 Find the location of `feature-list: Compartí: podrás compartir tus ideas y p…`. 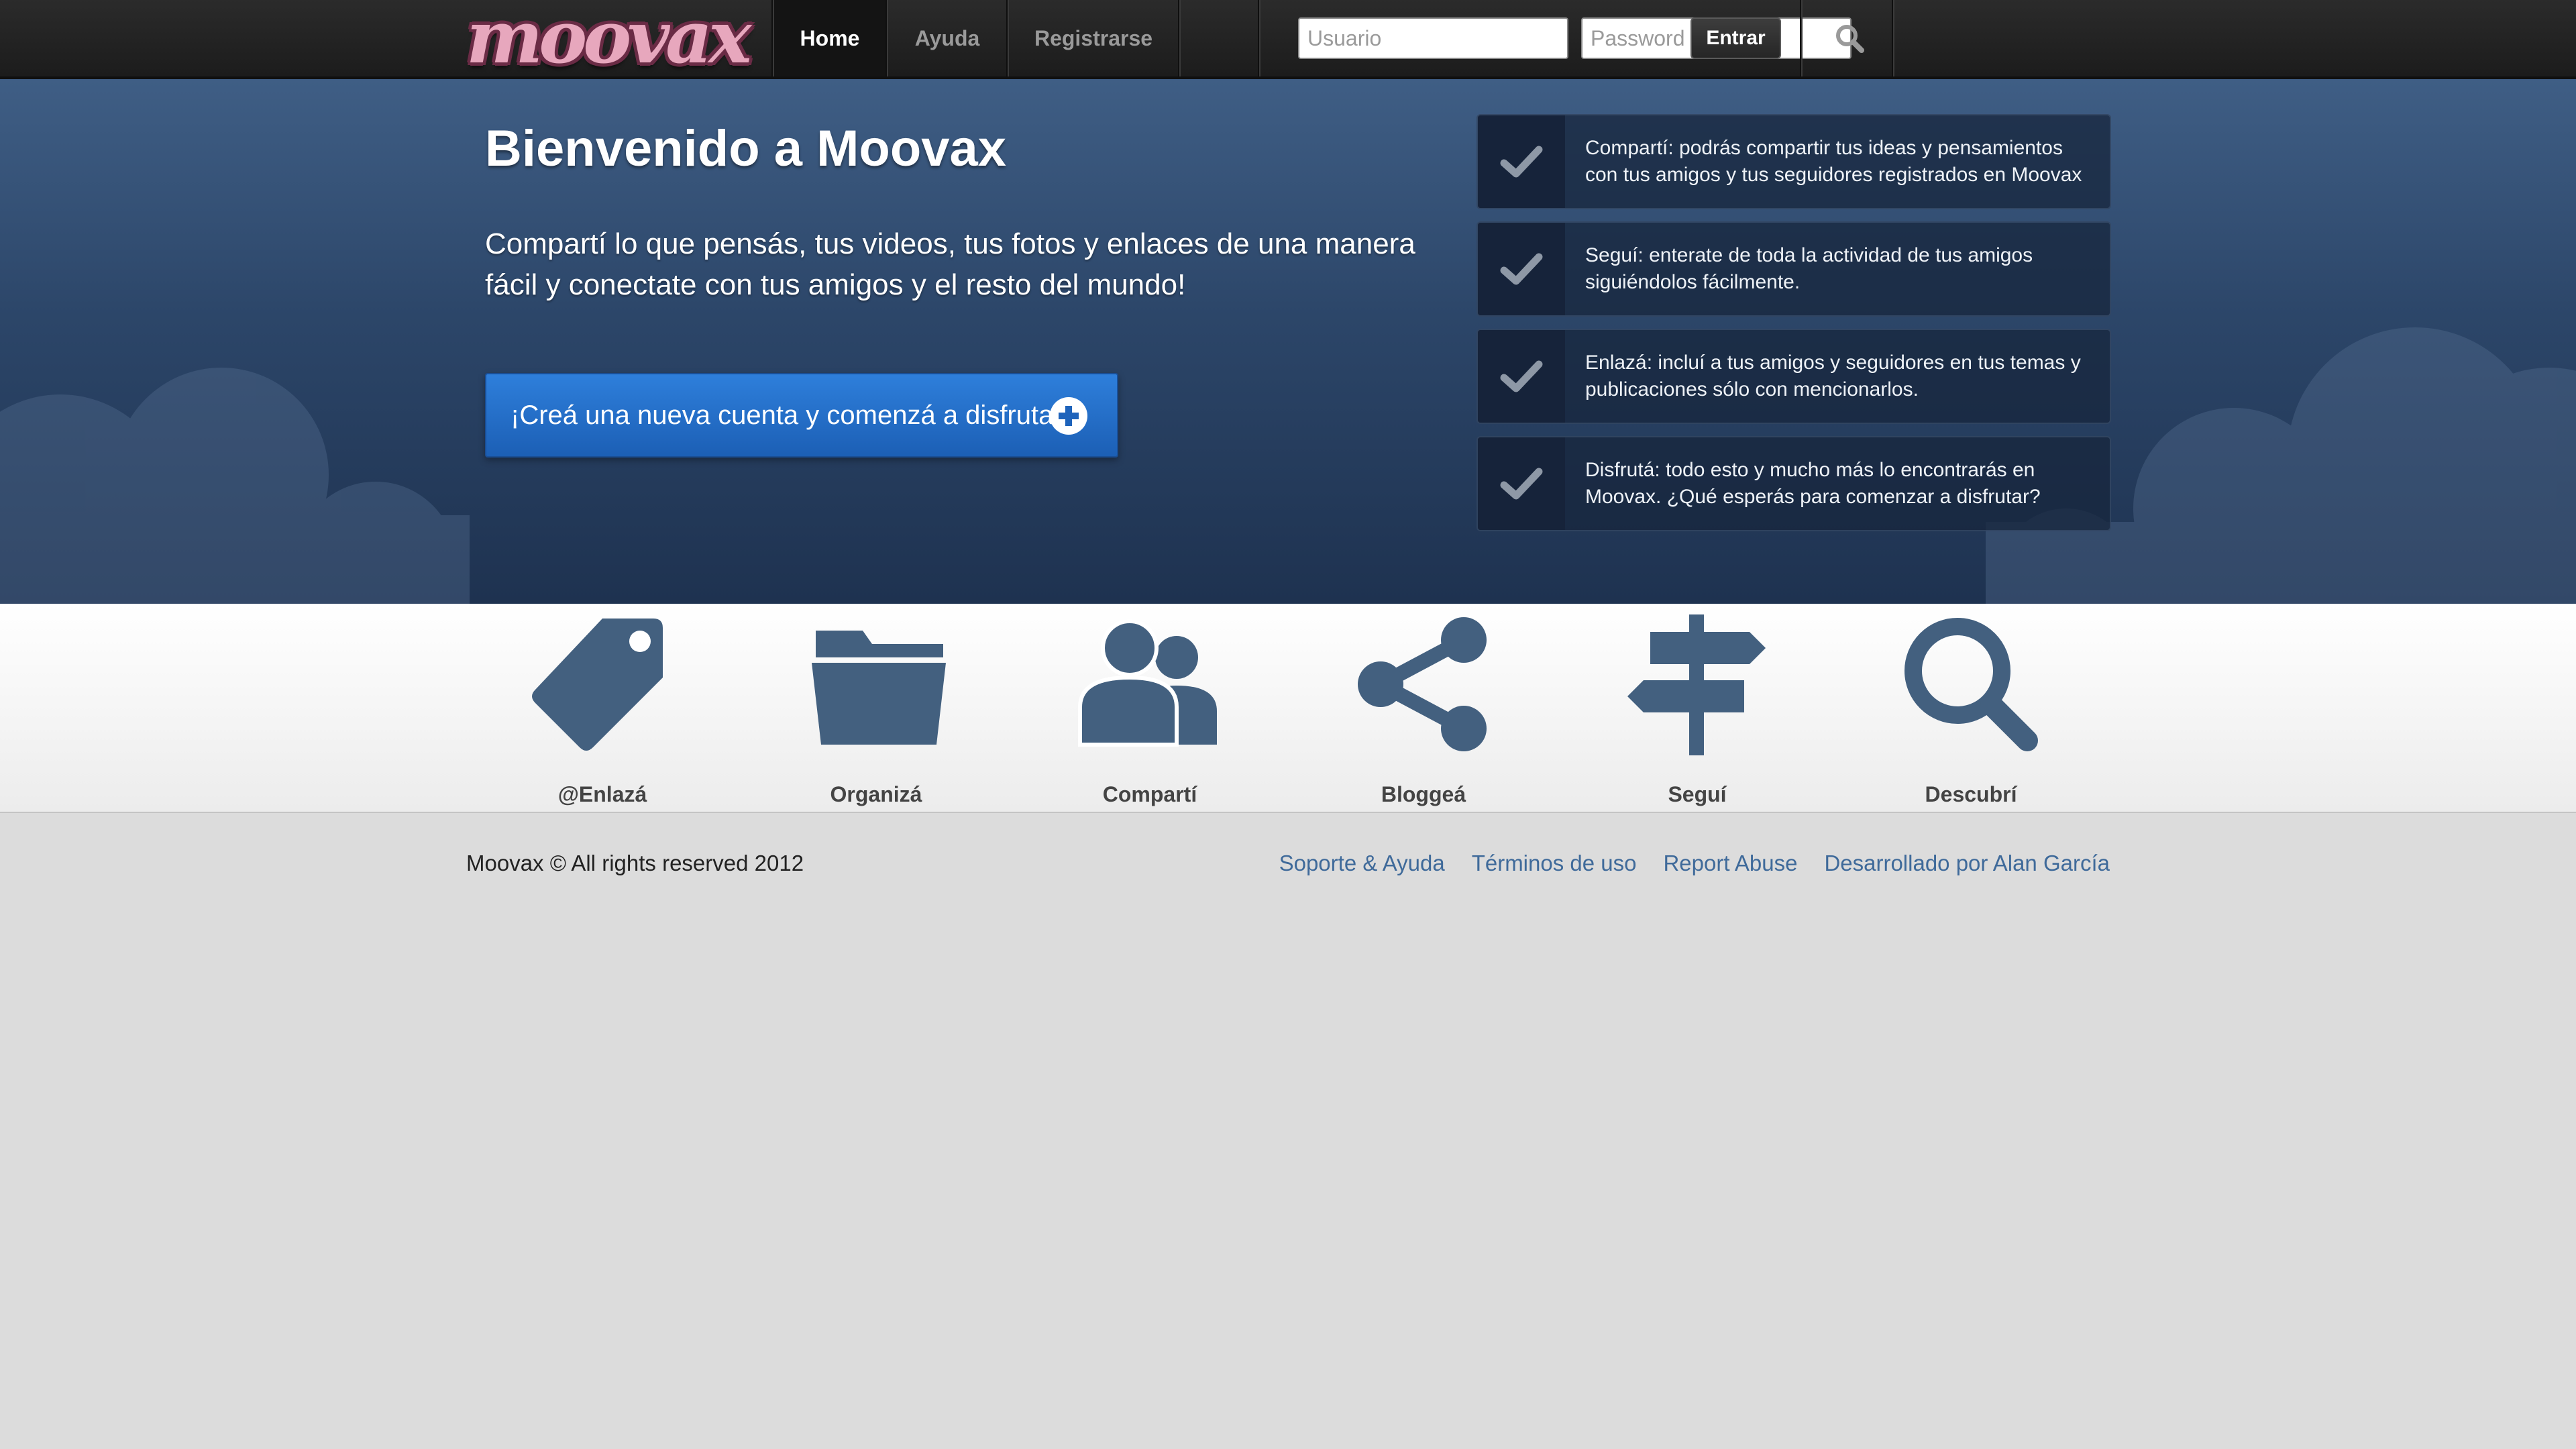

feature-list: Compartí: podrás compartir tus ideas y p… is located at coordinates (1794, 328).